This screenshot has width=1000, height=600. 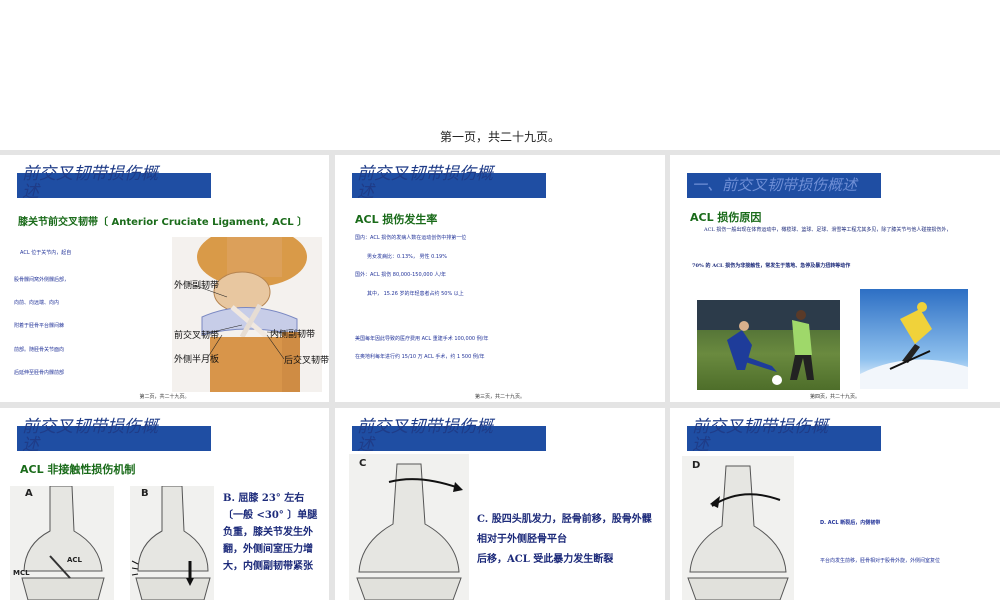 I want to click on diagram-label: ACL, so click(x=75, y=560).